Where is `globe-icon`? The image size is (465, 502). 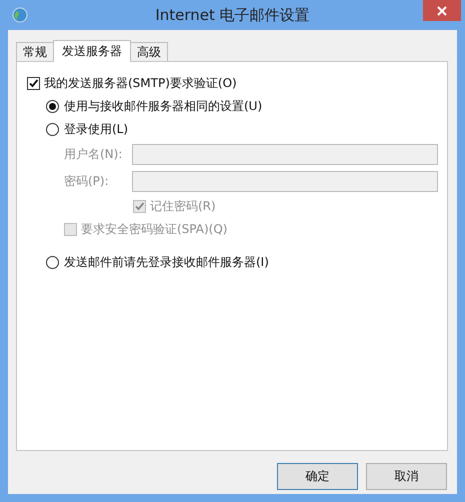 globe-icon is located at coordinates (20, 15).